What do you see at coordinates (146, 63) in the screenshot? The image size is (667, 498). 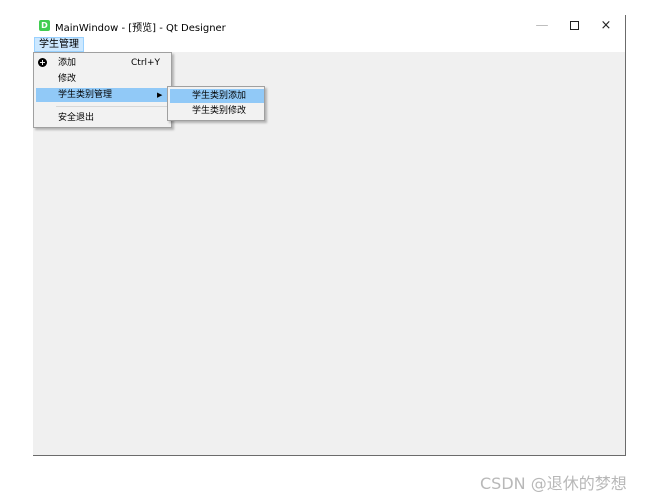 I see `menu-item-add-shortcut: Ctrl+Y` at bounding box center [146, 63].